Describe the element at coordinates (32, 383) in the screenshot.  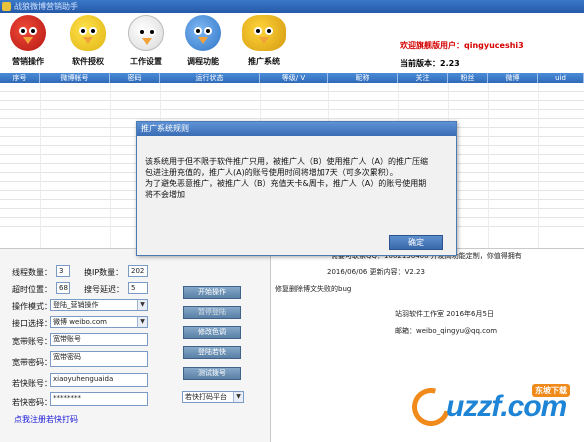
I see `captcha-account-label: 若快账号：` at that location.